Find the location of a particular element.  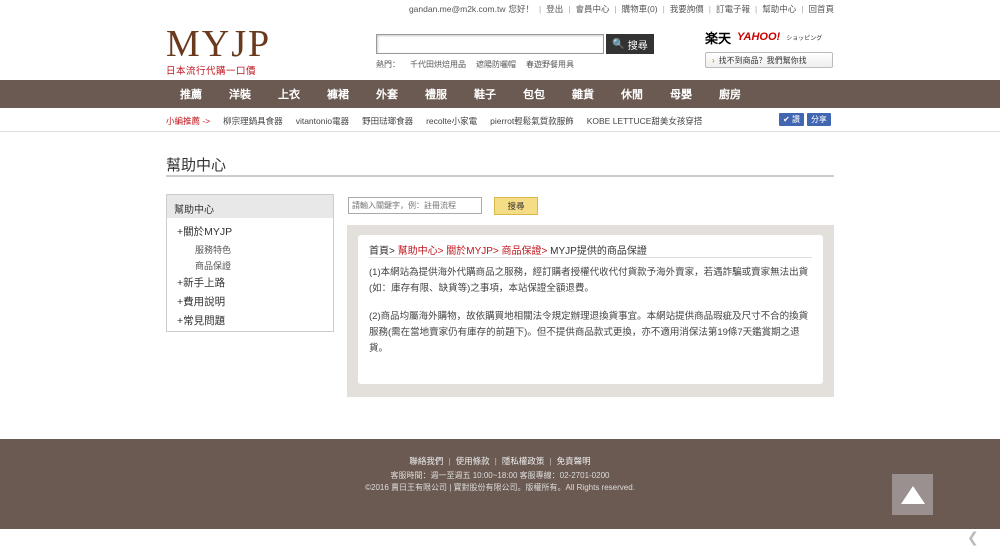

hot-keyword: 春遊野餐用具 is located at coordinates (550, 64).